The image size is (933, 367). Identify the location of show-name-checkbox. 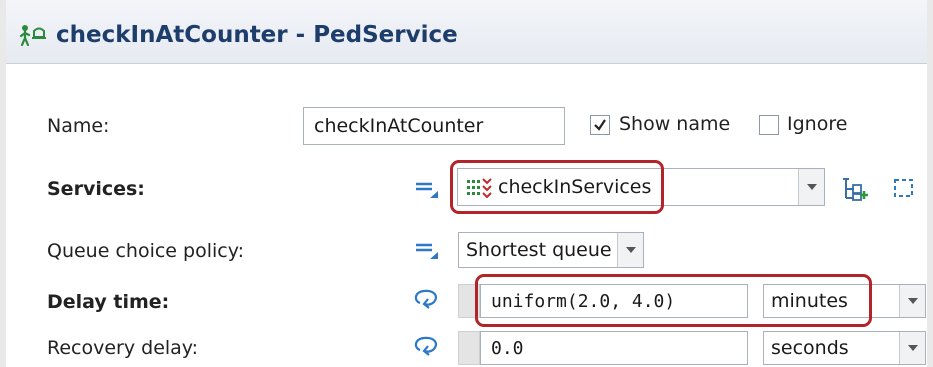
(600, 125).